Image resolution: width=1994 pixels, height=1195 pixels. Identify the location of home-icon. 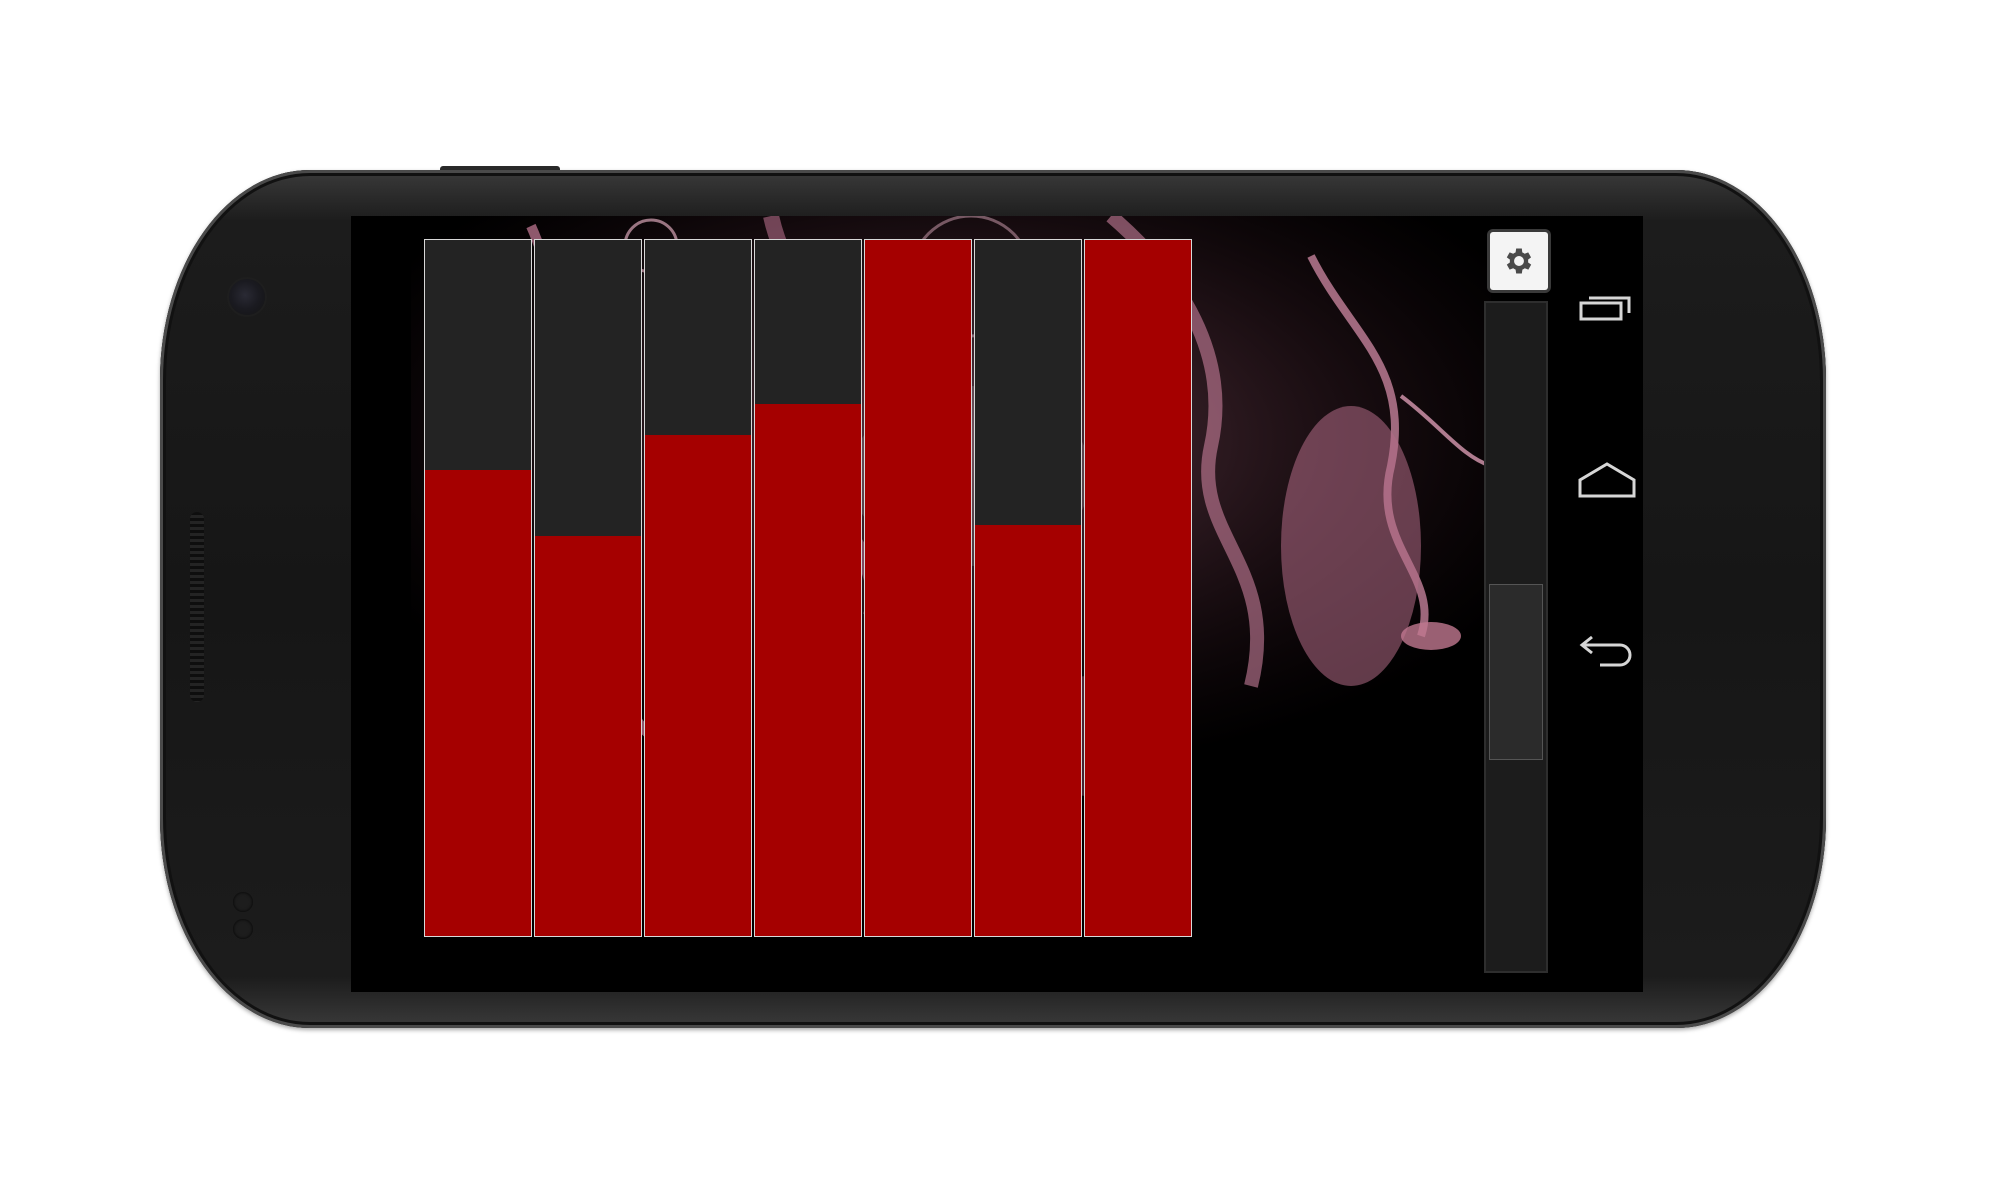
(1607, 480).